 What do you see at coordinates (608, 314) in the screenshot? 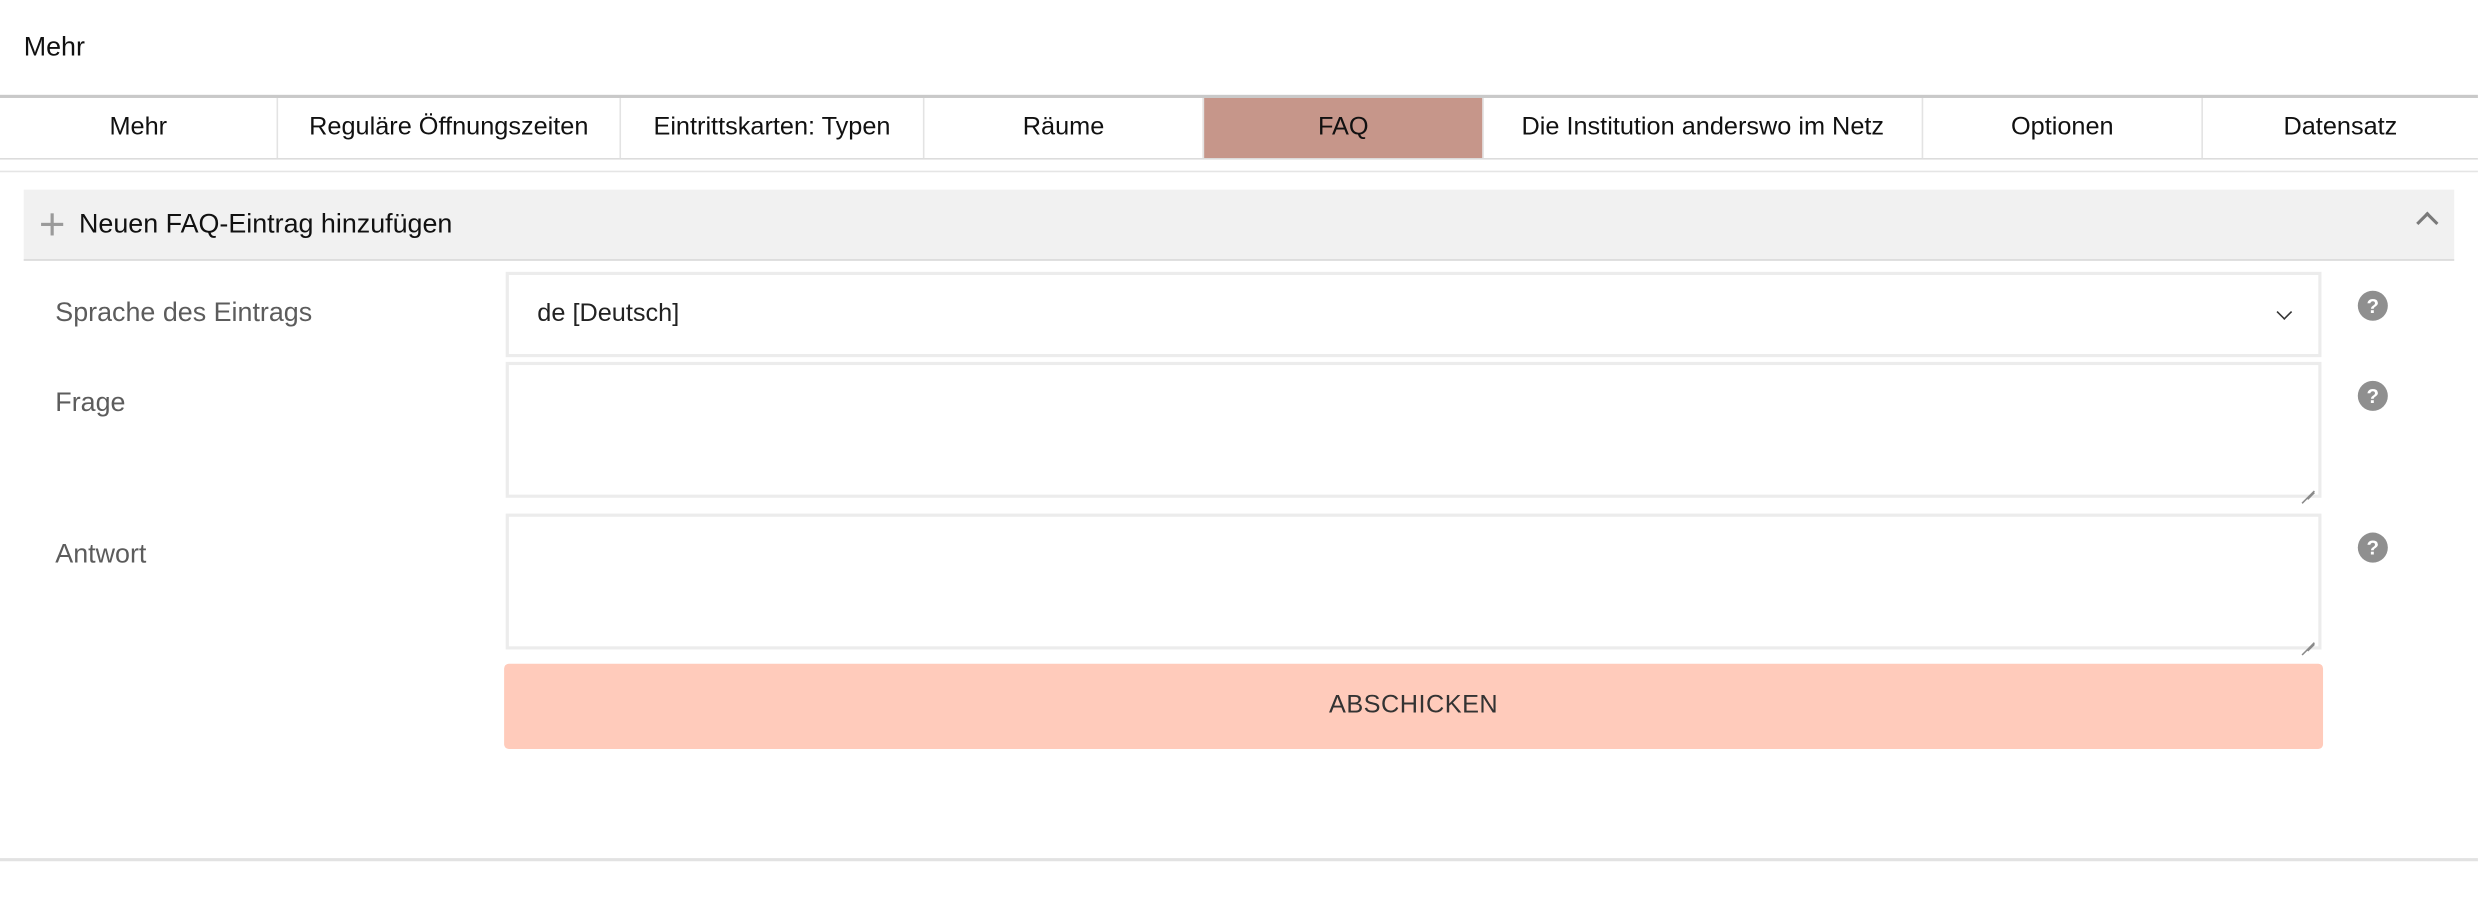
I see `language-select-value: de [Deutsch]` at bounding box center [608, 314].